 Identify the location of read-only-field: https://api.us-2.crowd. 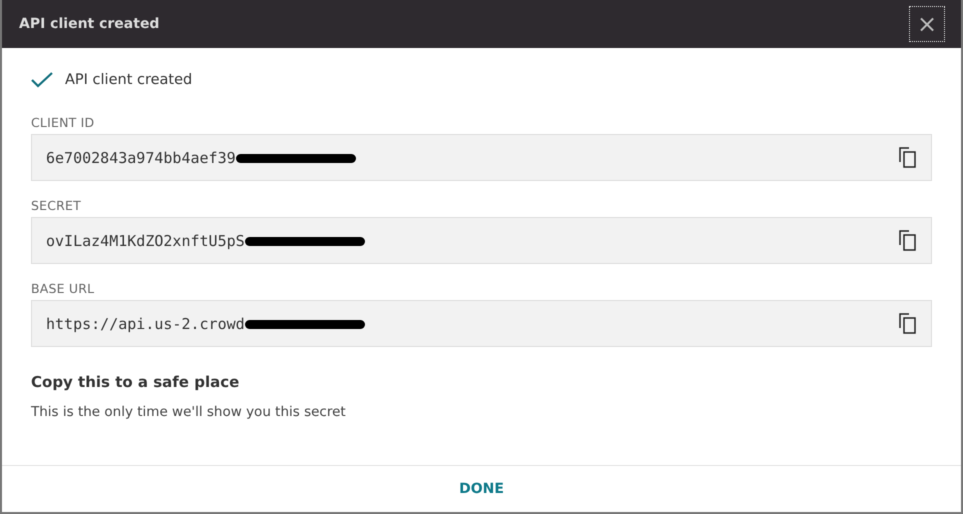
(481, 323).